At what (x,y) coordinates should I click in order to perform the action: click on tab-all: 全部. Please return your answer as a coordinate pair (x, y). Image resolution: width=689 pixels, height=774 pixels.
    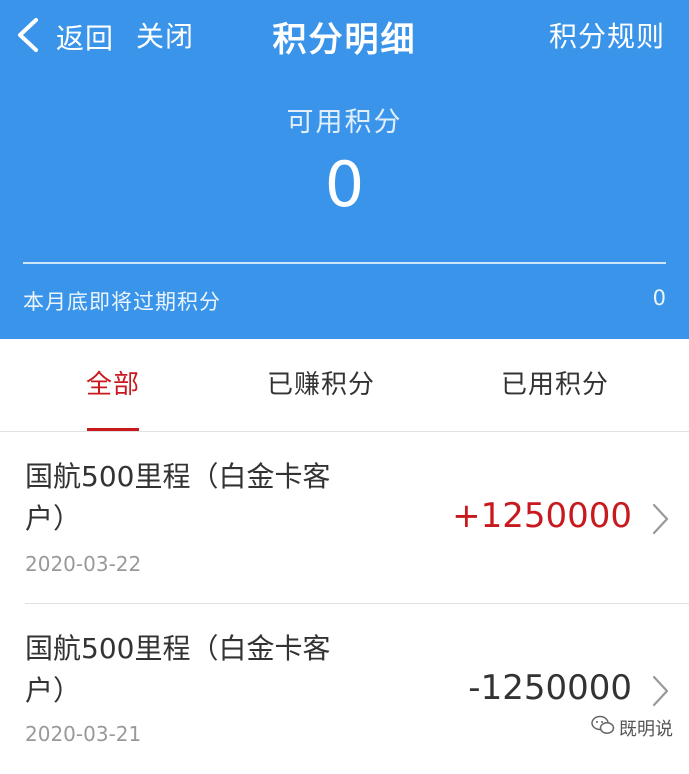
    Looking at the image, I should click on (113, 385).